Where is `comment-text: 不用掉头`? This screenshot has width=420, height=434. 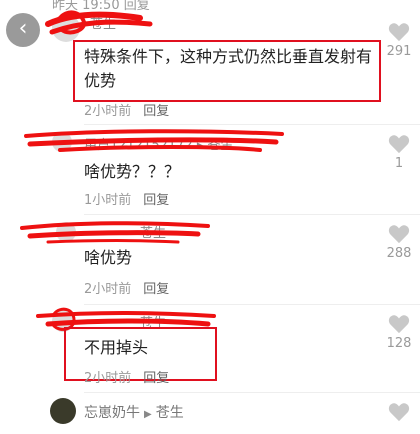
comment-text: 不用掉头 is located at coordinates (116, 347).